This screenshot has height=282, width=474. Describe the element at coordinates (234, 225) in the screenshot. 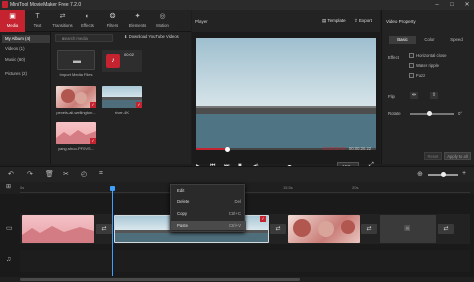

I see `menu-shortcut: Ctrl+V` at that location.